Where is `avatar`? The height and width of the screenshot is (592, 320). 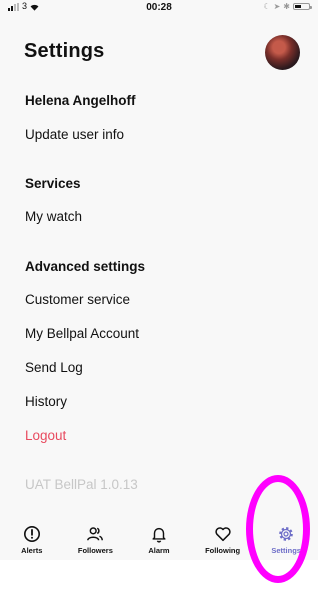
avatar is located at coordinates (282, 52).